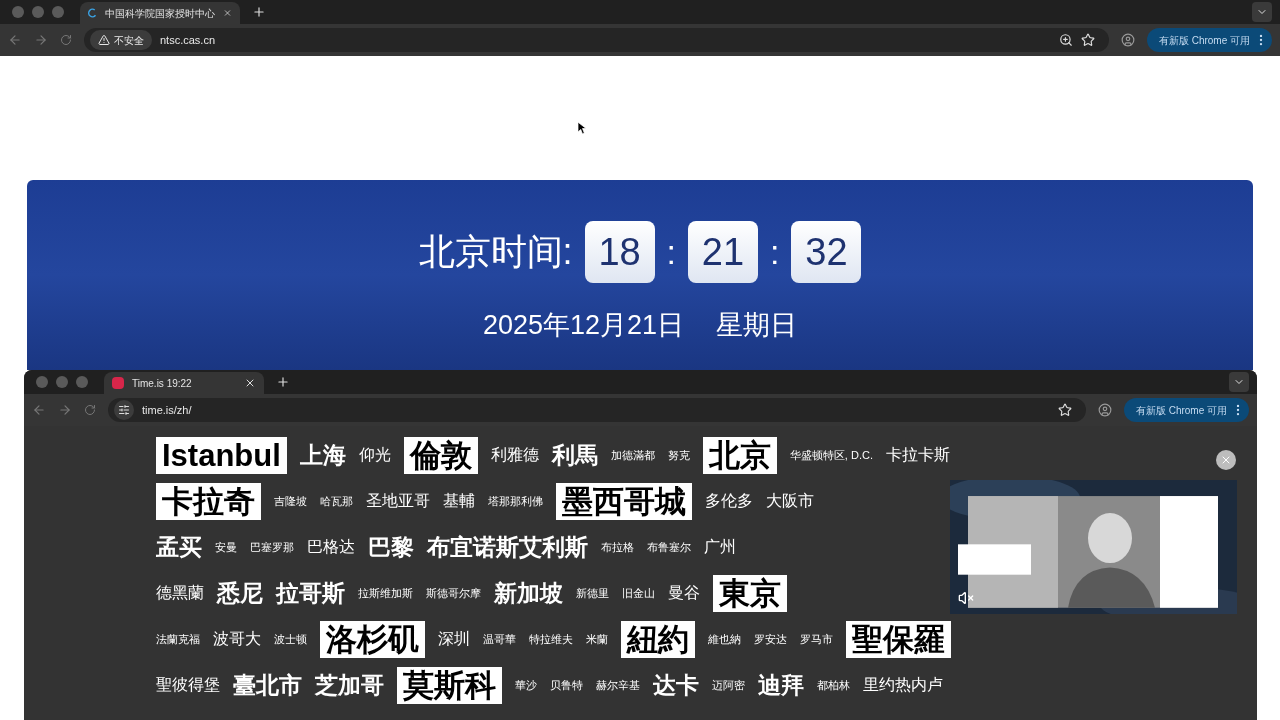 The width and height of the screenshot is (1280, 720). Describe the element at coordinates (349, 685) in the screenshot. I see `city-name: 芝加哥` at that location.